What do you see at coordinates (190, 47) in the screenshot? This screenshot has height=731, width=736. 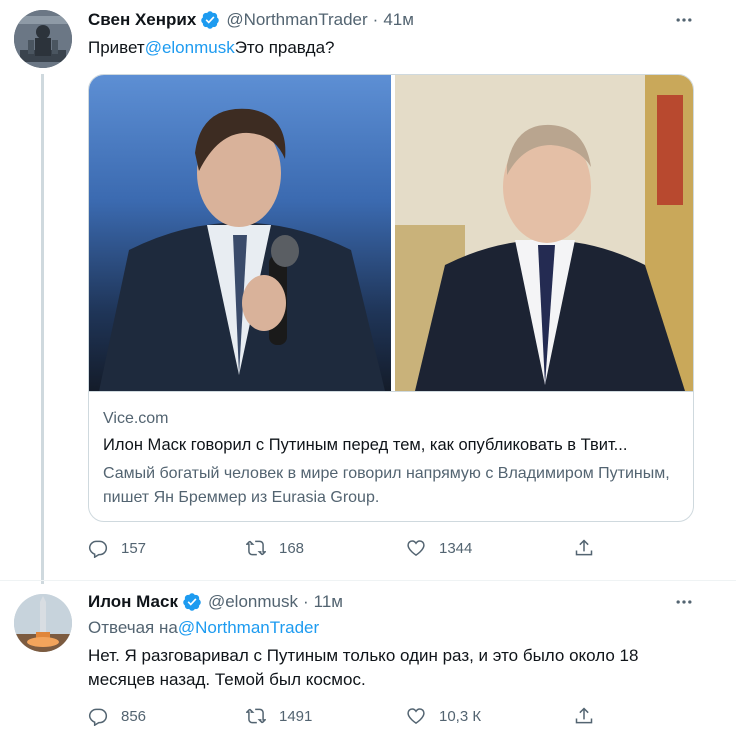 I see `mention-link: @elonmusk` at bounding box center [190, 47].